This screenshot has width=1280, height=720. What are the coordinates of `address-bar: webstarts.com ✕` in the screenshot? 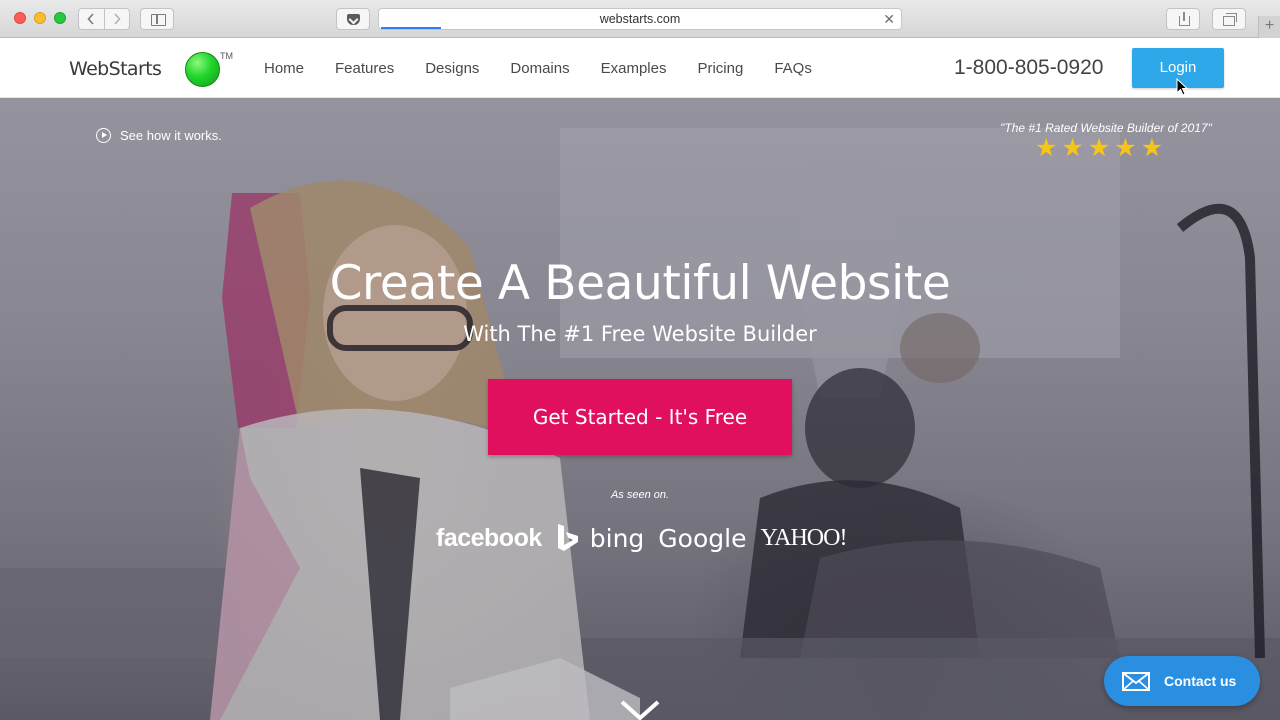 It's located at (640, 19).